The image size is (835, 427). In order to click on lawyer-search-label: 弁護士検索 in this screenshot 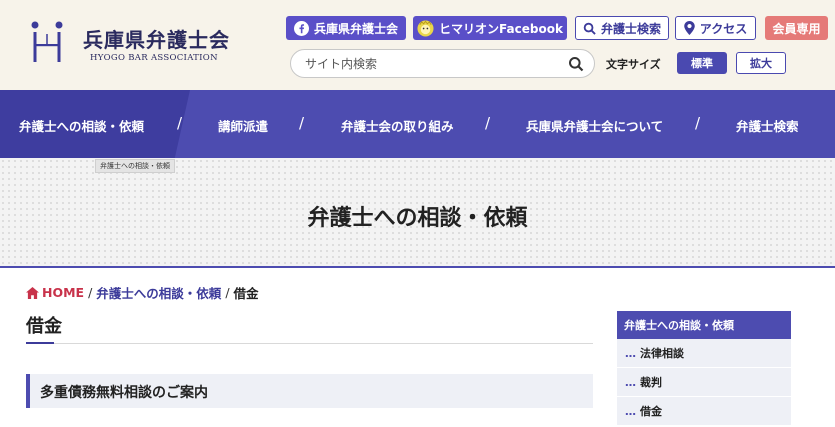, I will do `click(630, 28)`.